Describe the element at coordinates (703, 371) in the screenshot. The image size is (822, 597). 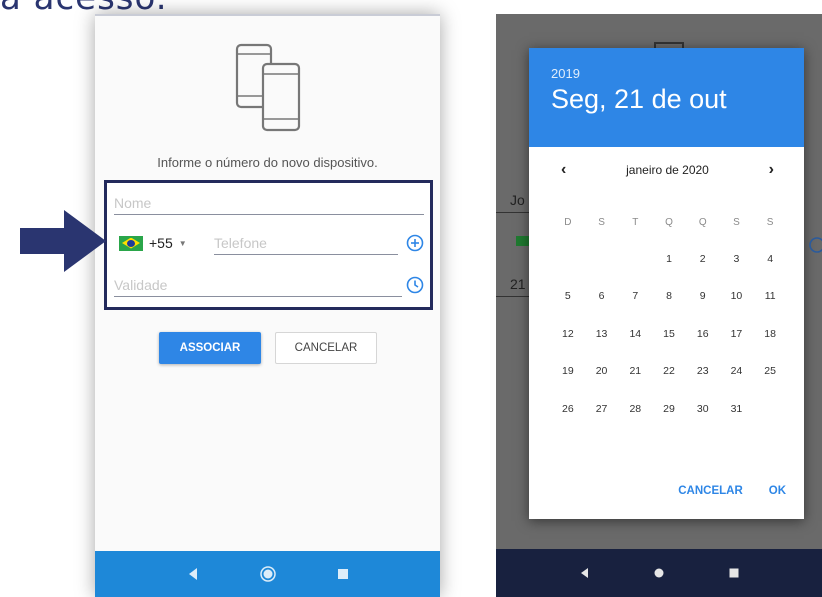
I see `calendar-day: 23` at that location.